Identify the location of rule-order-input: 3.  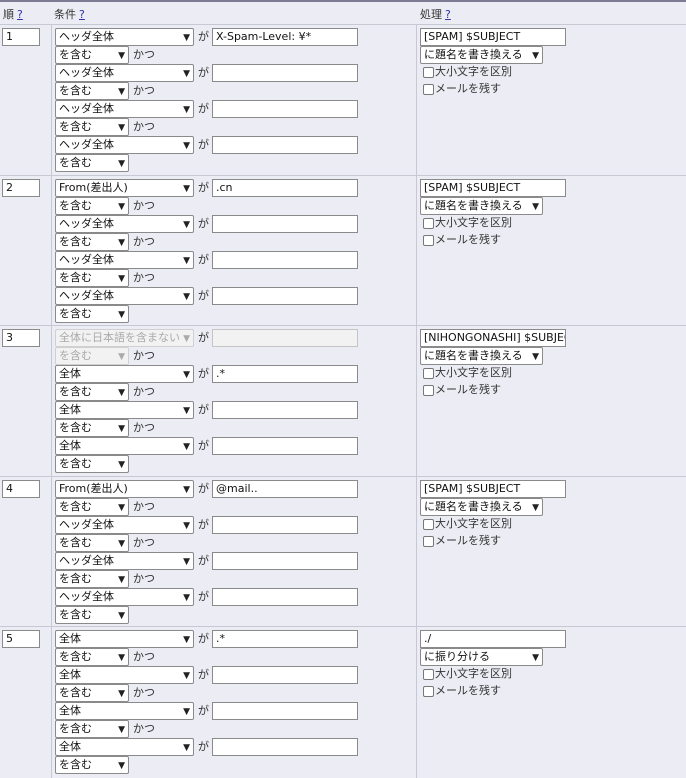
(21, 338).